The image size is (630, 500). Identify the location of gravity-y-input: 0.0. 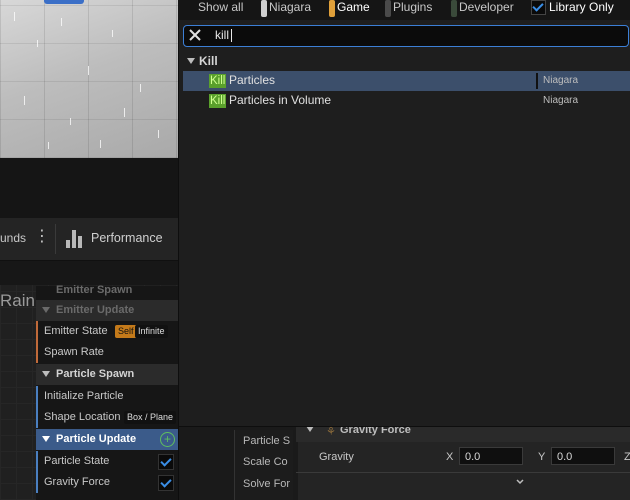
(583, 456).